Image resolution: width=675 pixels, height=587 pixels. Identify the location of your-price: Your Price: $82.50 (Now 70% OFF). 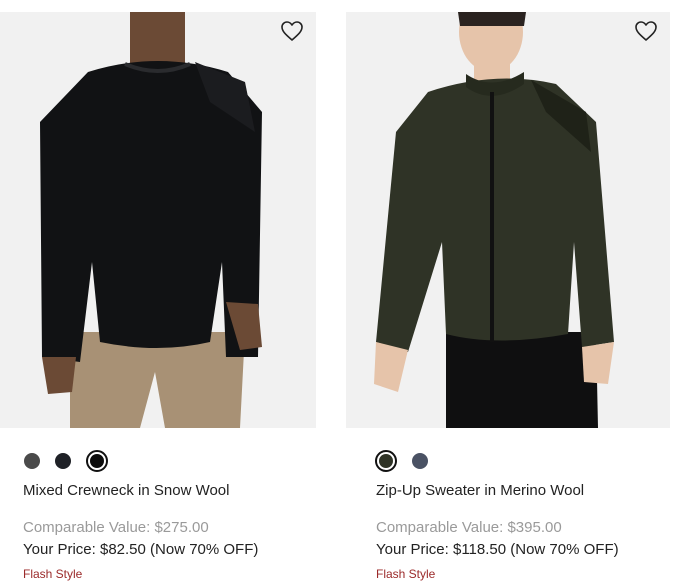
(141, 549).